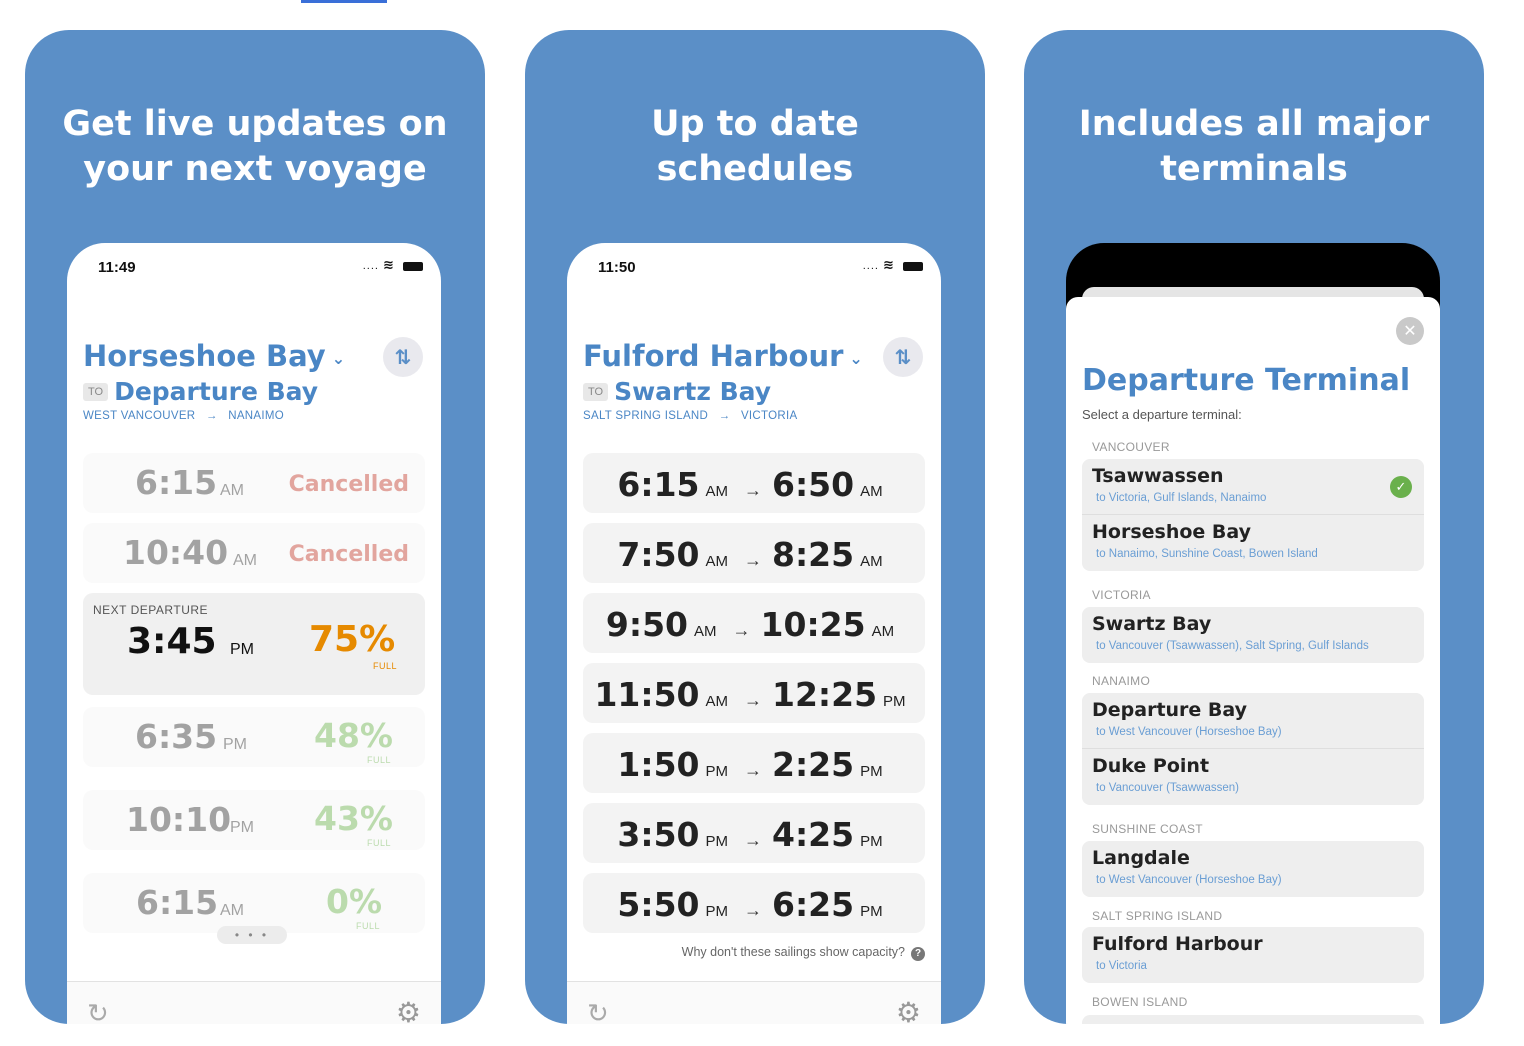  What do you see at coordinates (918, 954) in the screenshot?
I see `question-icon: ?` at bounding box center [918, 954].